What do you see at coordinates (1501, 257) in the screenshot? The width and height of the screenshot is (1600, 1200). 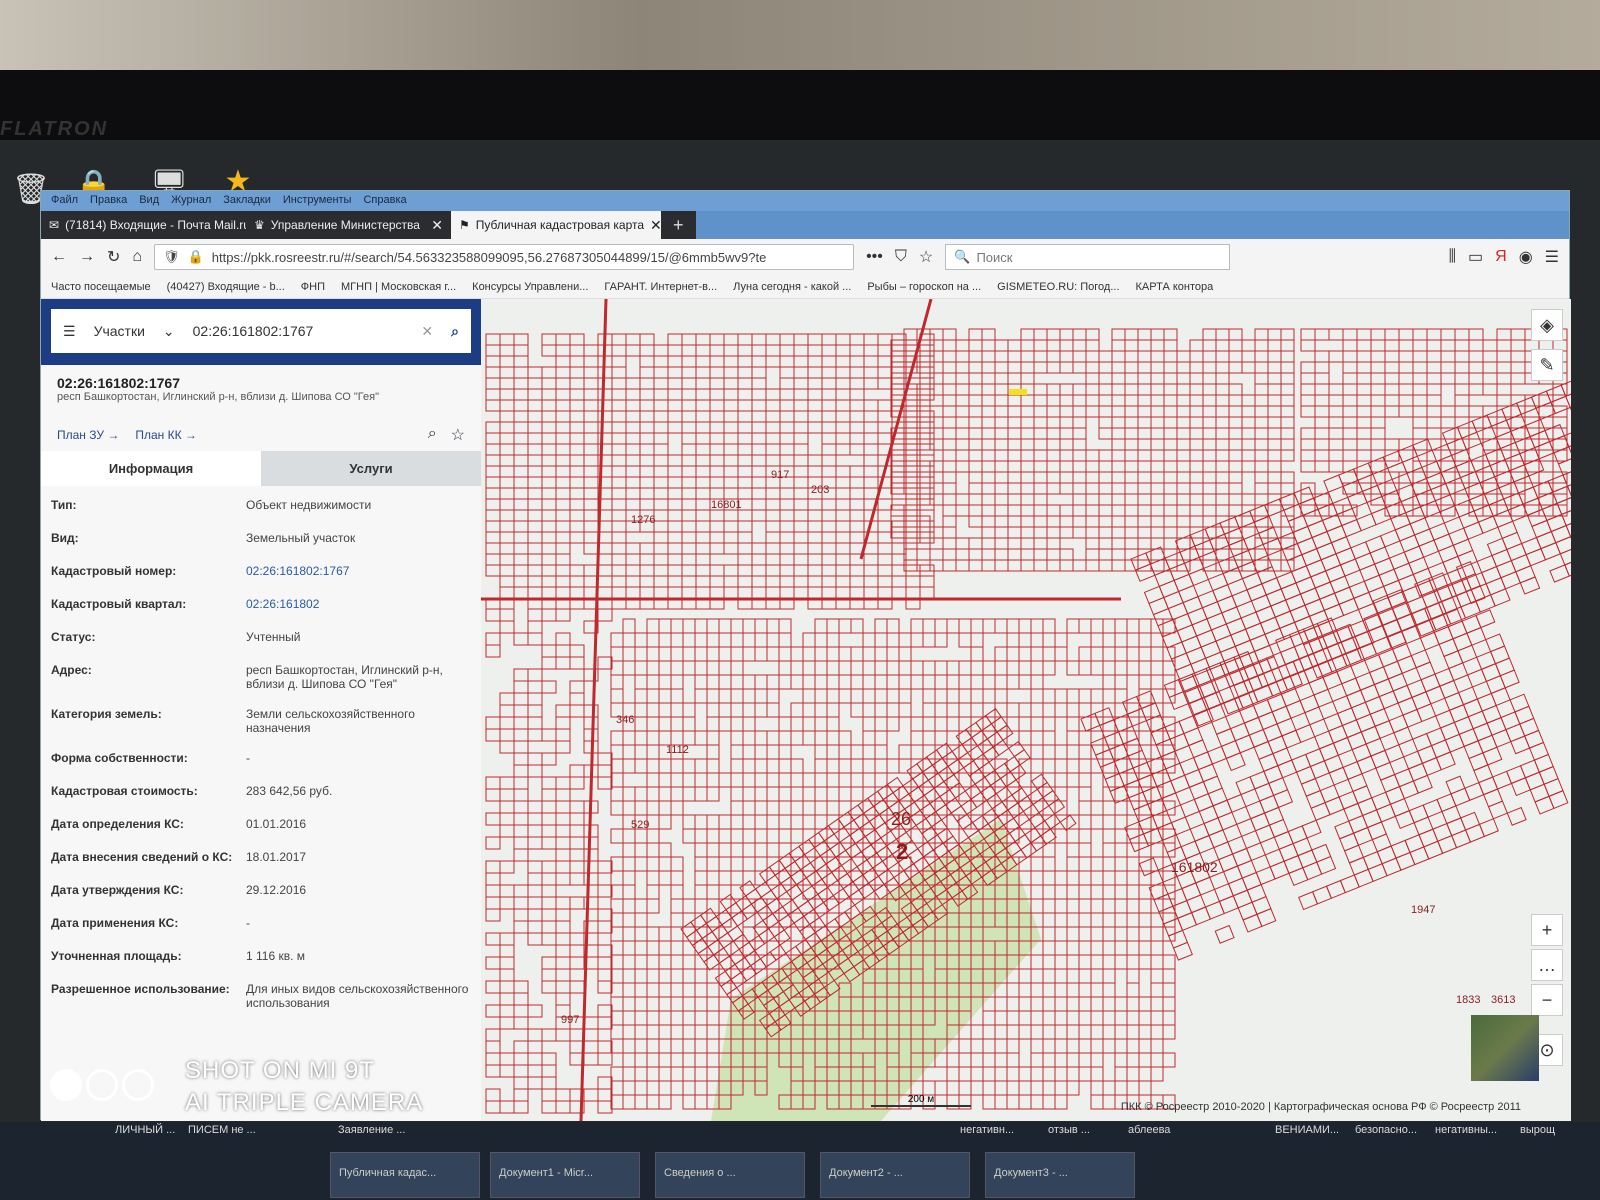 I see `yandex-icon: Я` at bounding box center [1501, 257].